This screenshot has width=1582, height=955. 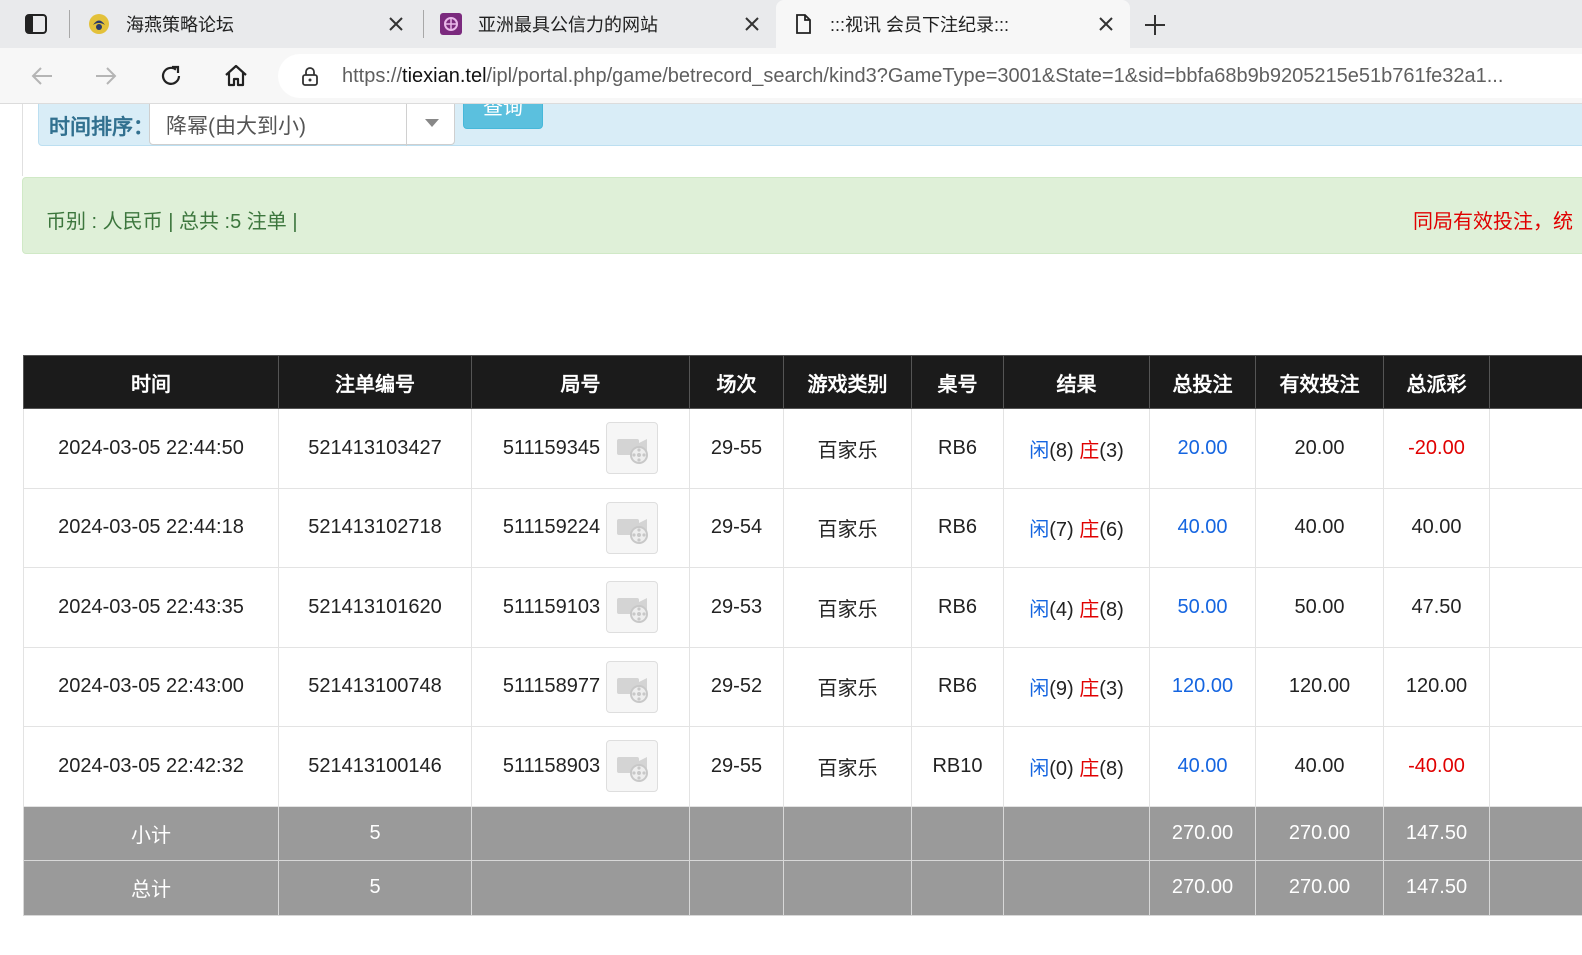 I want to click on tab-asia-site: 亚洲最具公信力的网站, so click(x=600, y=24).